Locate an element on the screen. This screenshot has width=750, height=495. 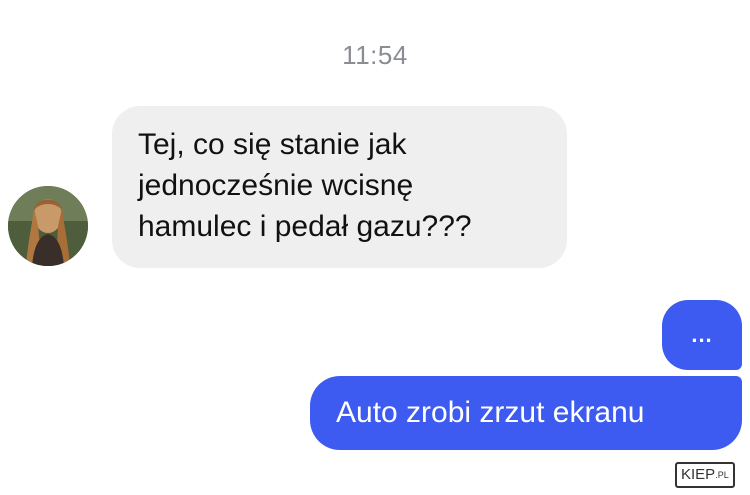
watermark-suffix: .PL is located at coordinates (722, 475).